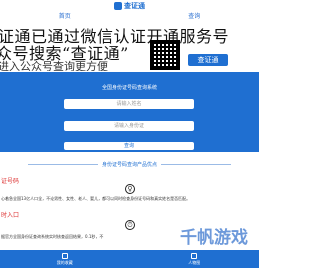  I want to click on watermark: 千帆游戏, so click(214, 238).